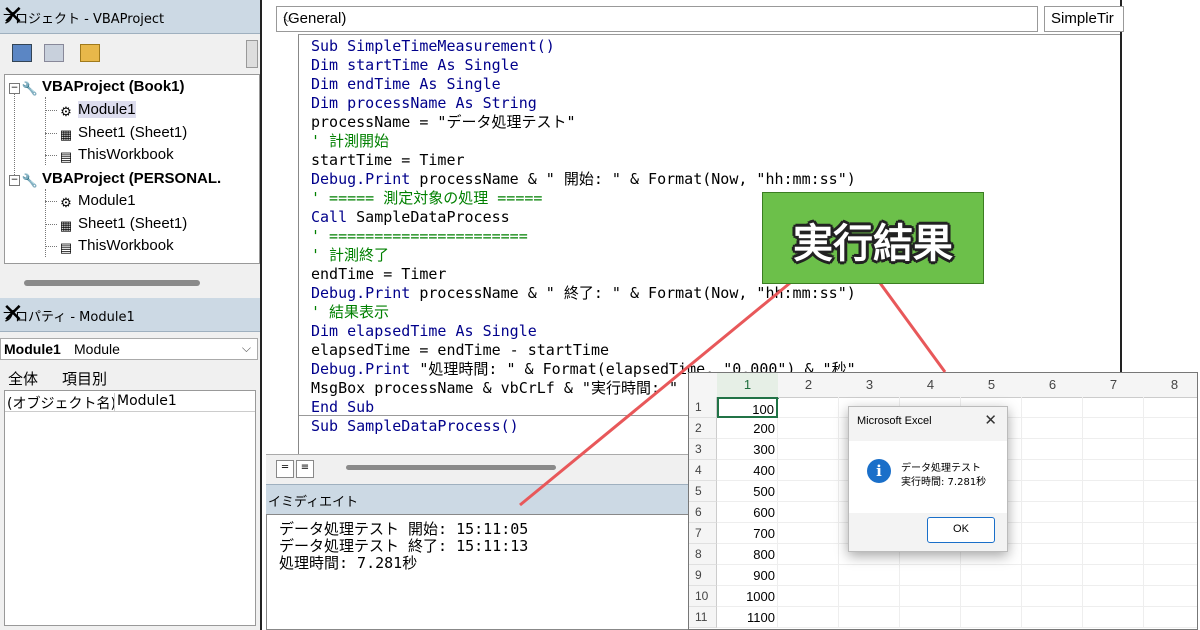 The height and width of the screenshot is (630, 1200). I want to click on callout-lines, so click(733, 394).